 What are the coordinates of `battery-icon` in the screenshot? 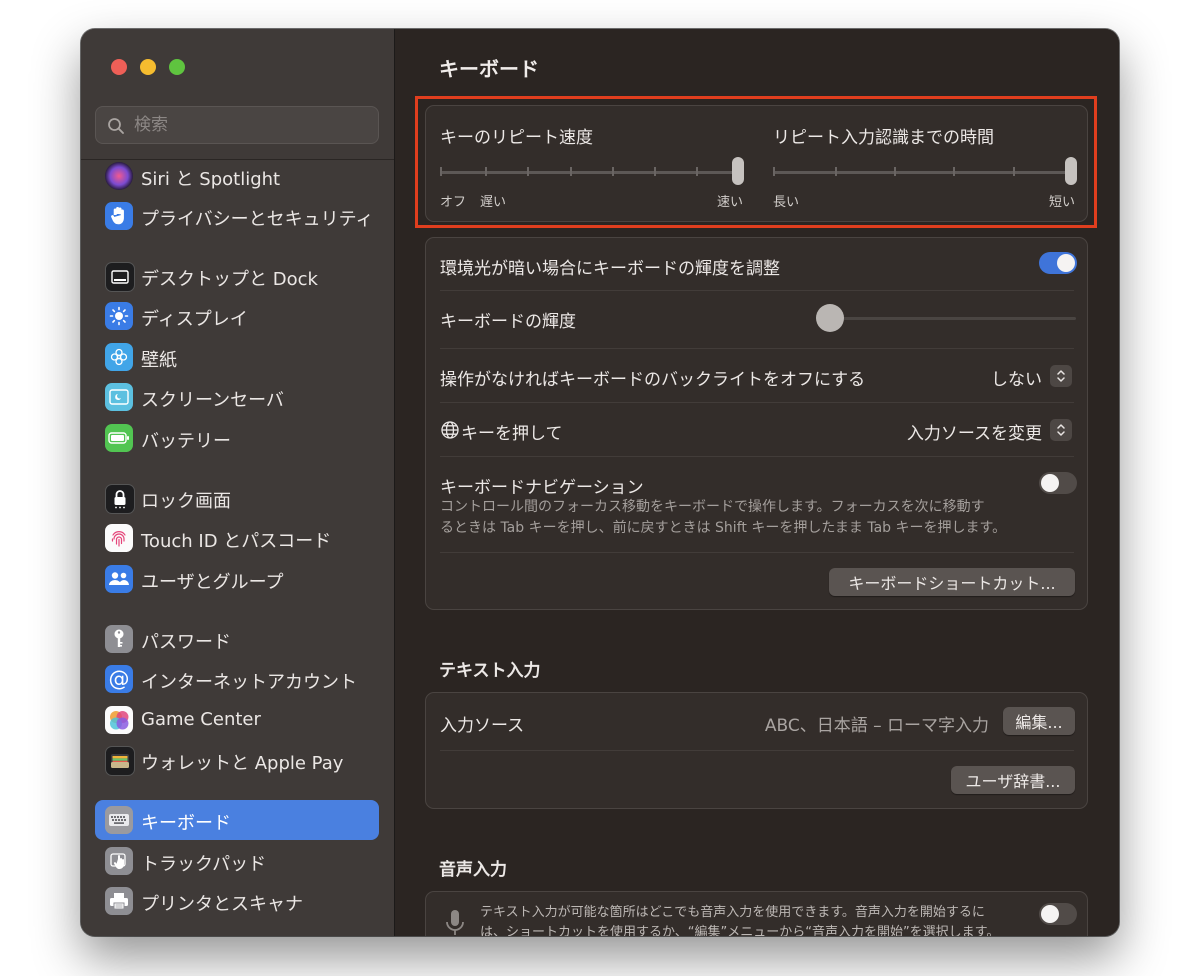 It's located at (119, 438).